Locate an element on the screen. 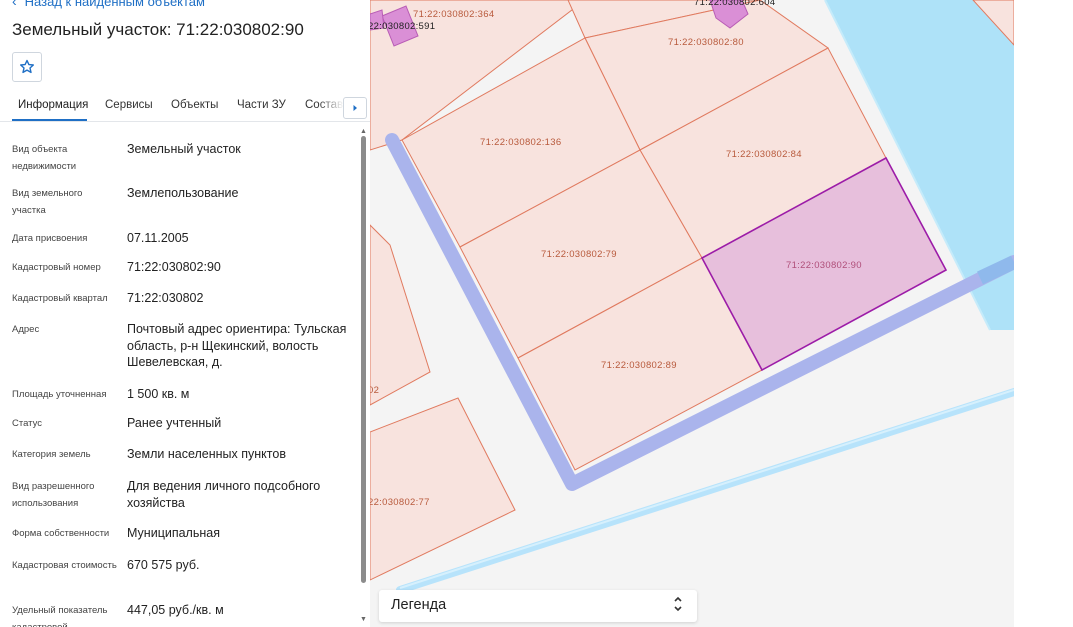  star-icon is located at coordinates (27, 66).